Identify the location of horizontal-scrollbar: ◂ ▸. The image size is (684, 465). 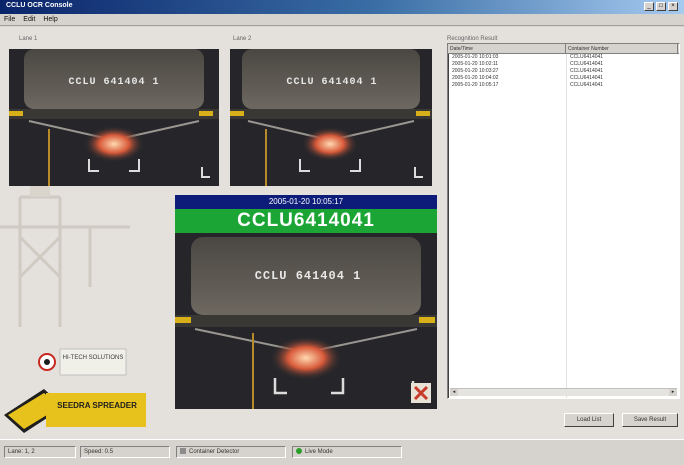
(563, 392).